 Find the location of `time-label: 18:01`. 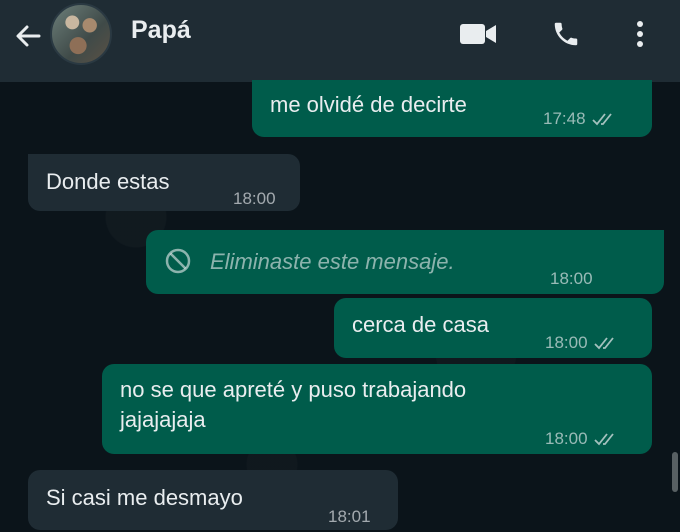

time-label: 18:01 is located at coordinates (349, 516).